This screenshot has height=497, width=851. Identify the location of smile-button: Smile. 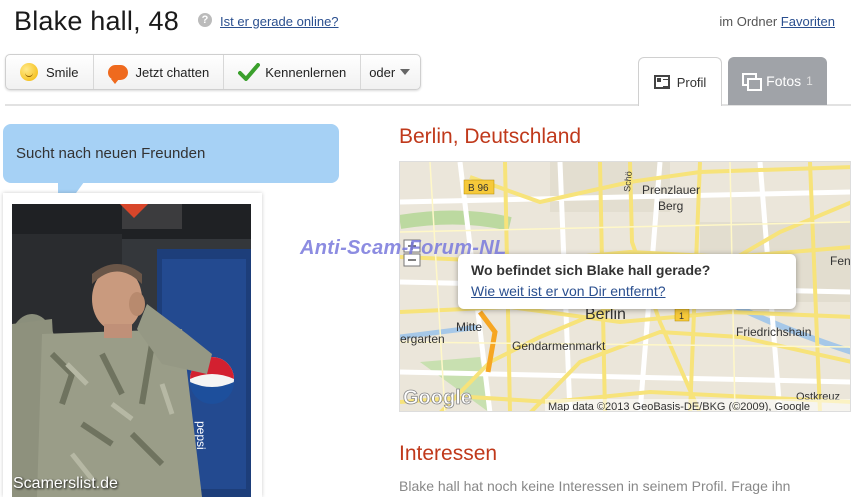
(50, 72).